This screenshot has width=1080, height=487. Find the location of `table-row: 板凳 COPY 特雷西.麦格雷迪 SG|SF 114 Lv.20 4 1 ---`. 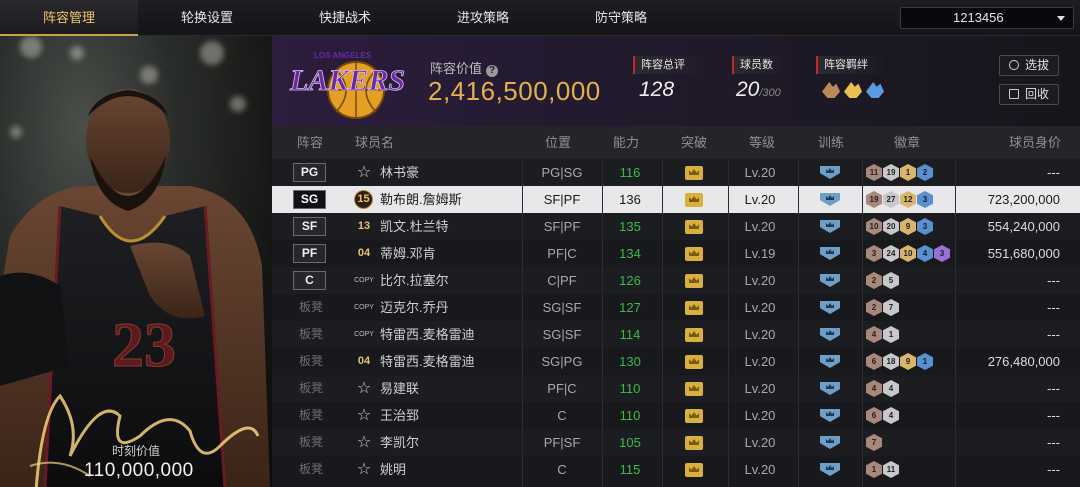

table-row: 板凳 COPY 特雷西.麦格雷迪 SG|SF 114 Lv.20 4 1 --- is located at coordinates (676, 334).